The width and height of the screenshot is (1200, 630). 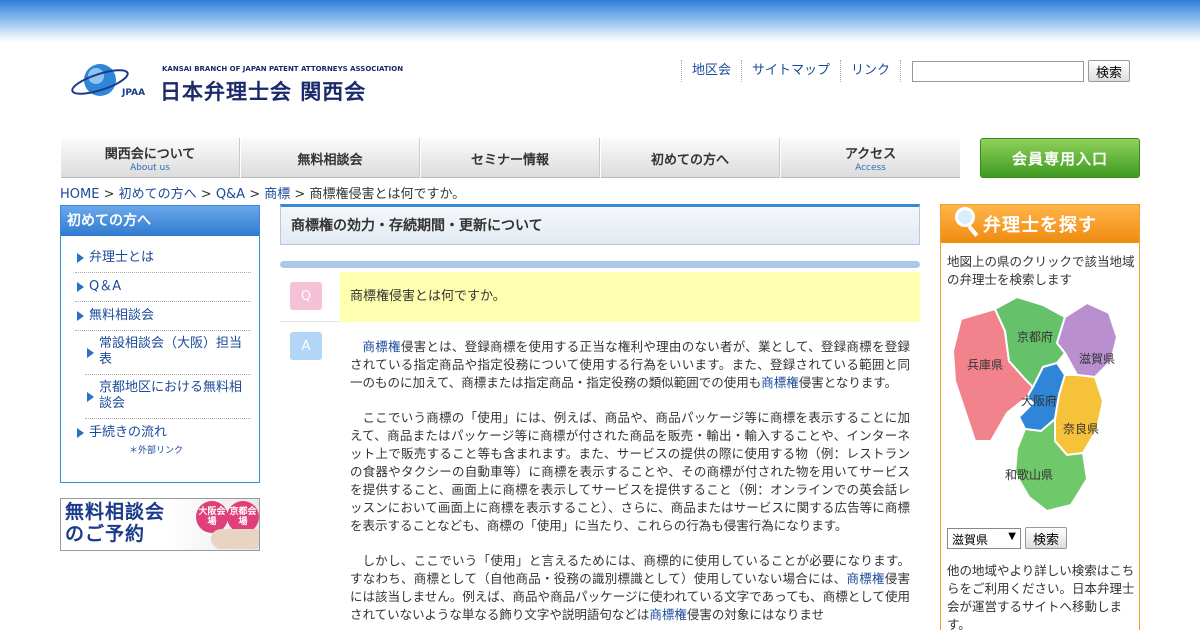 I want to click on logo-mark: JPAA, so click(x=134, y=93).